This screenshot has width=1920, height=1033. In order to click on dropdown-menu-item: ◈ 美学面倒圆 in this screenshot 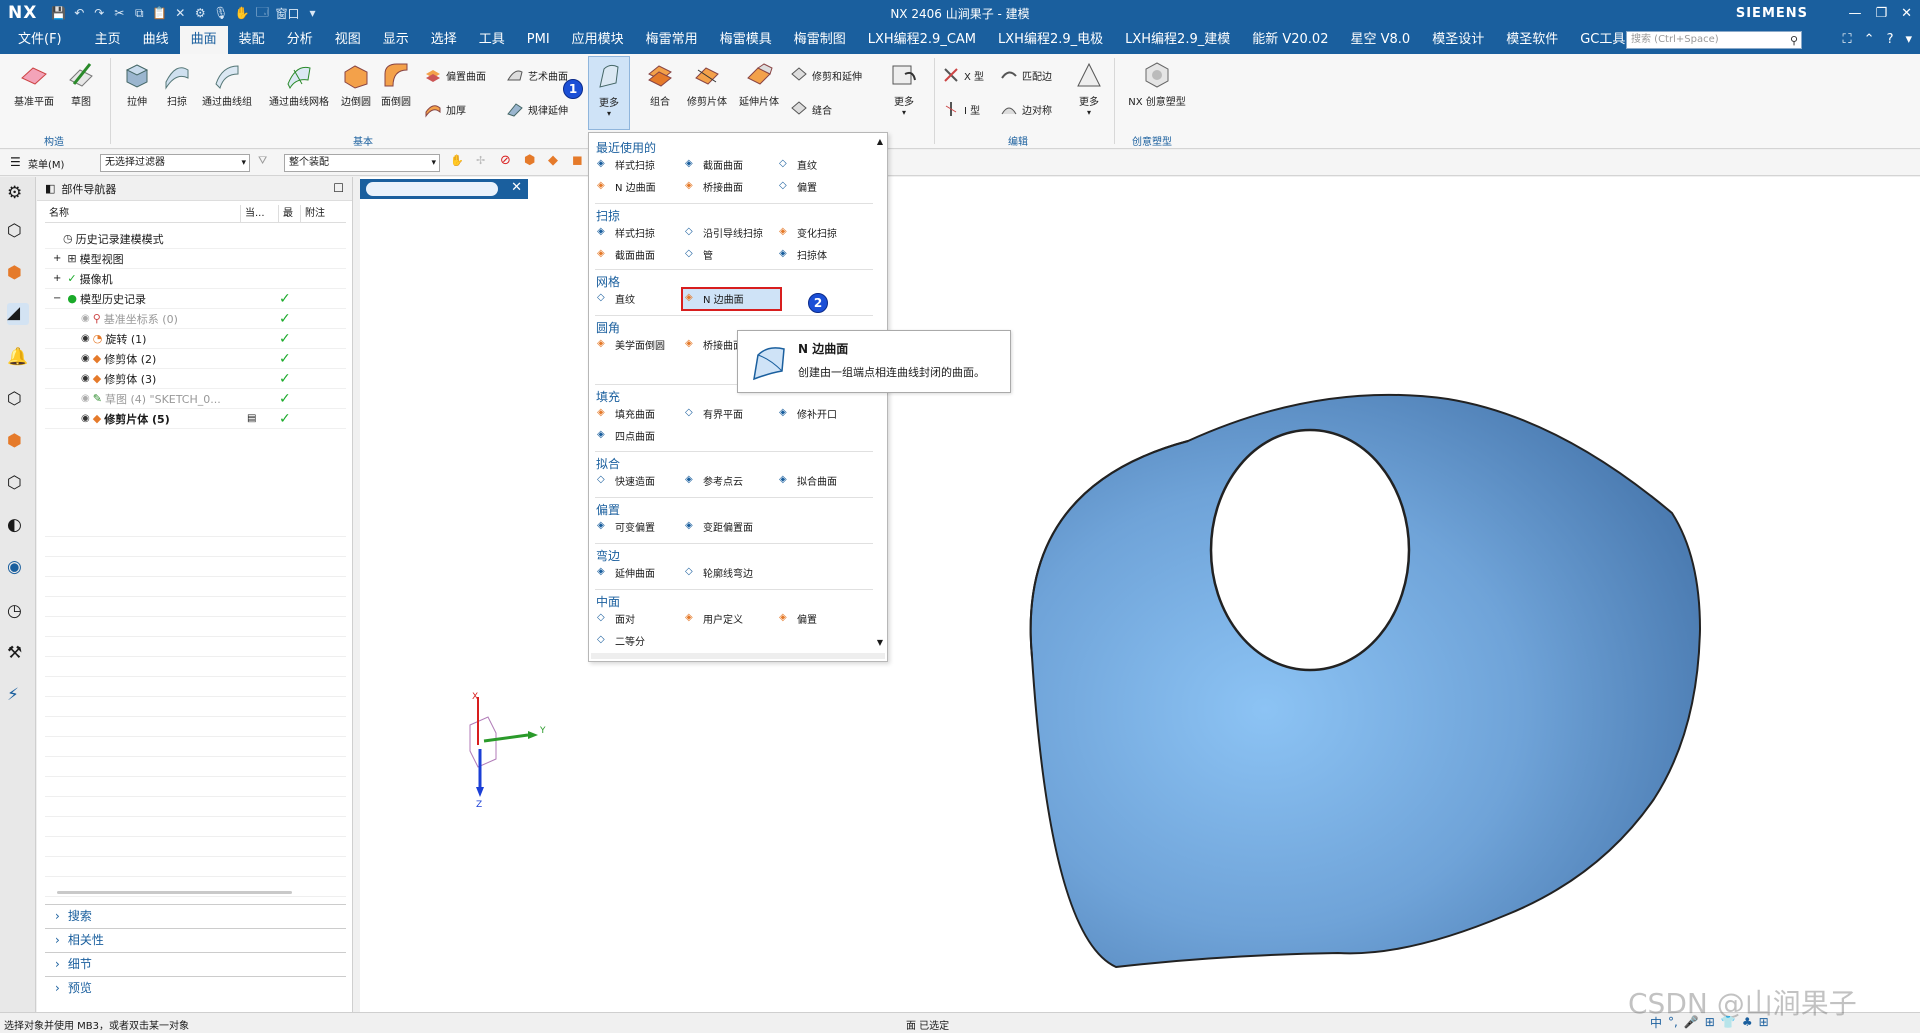, I will do `click(631, 345)`.